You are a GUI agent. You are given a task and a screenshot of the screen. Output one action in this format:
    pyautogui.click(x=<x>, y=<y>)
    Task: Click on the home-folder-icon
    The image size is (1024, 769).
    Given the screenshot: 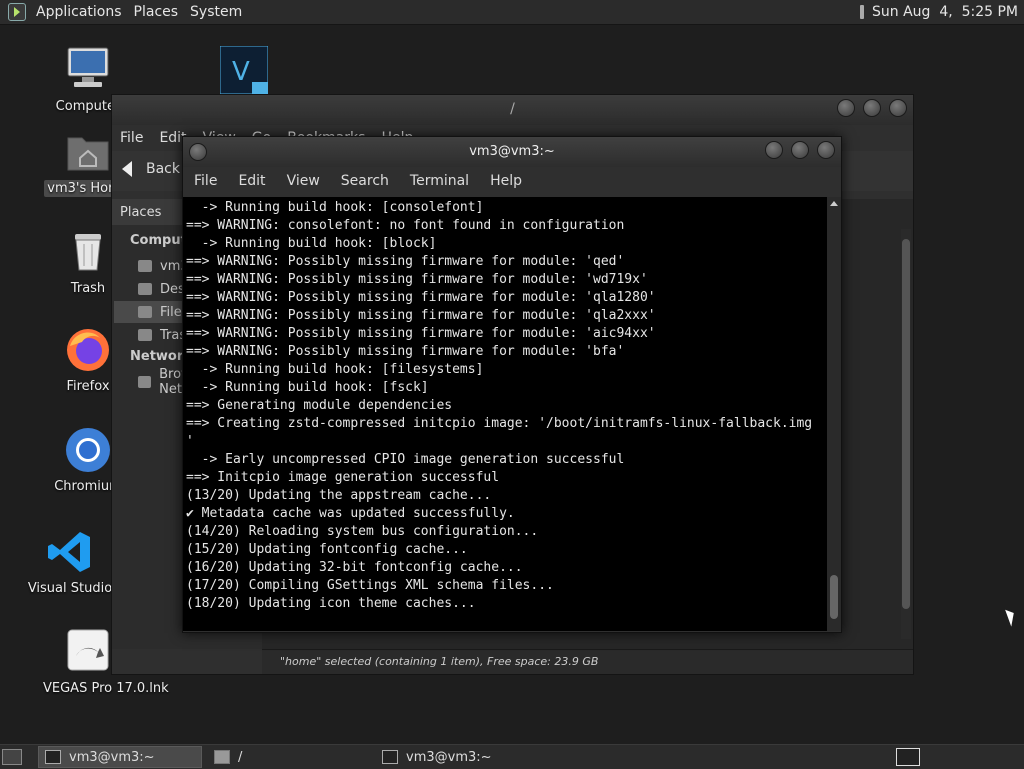 What is the action you would take?
    pyautogui.click(x=88, y=152)
    